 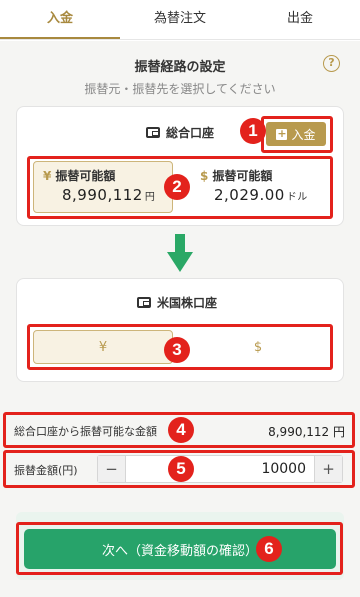 What do you see at coordinates (187, 303) in the screenshot?
I see `destination-account-label: 米国株口座` at bounding box center [187, 303].